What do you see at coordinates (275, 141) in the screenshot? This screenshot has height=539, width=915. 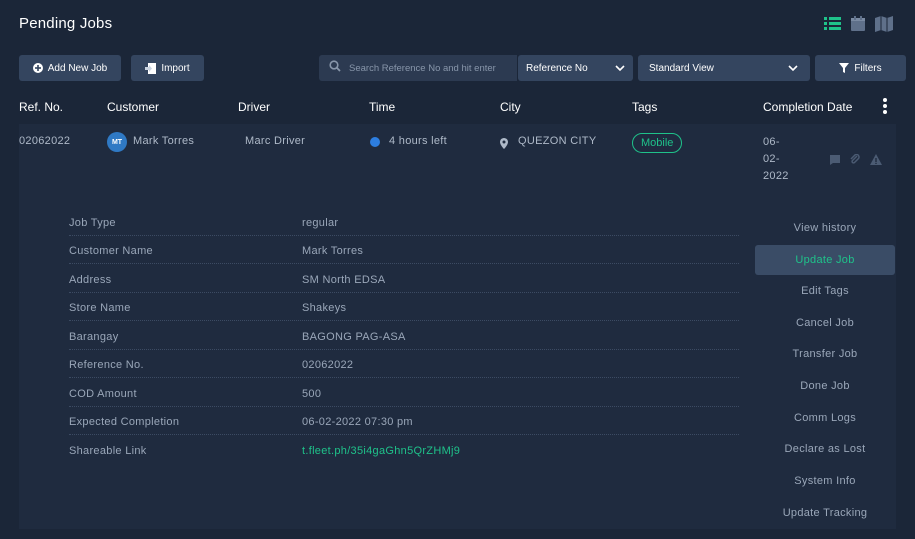 I see `row-driver: Marc Driver` at bounding box center [275, 141].